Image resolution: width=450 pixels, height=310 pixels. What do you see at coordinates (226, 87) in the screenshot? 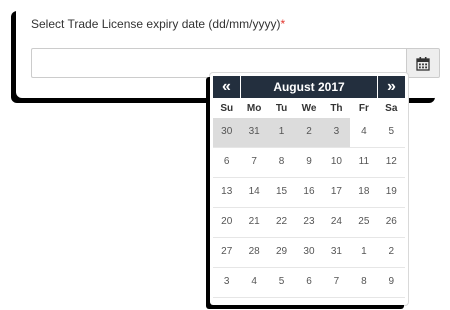
I see `prev-month-button: «` at bounding box center [226, 87].